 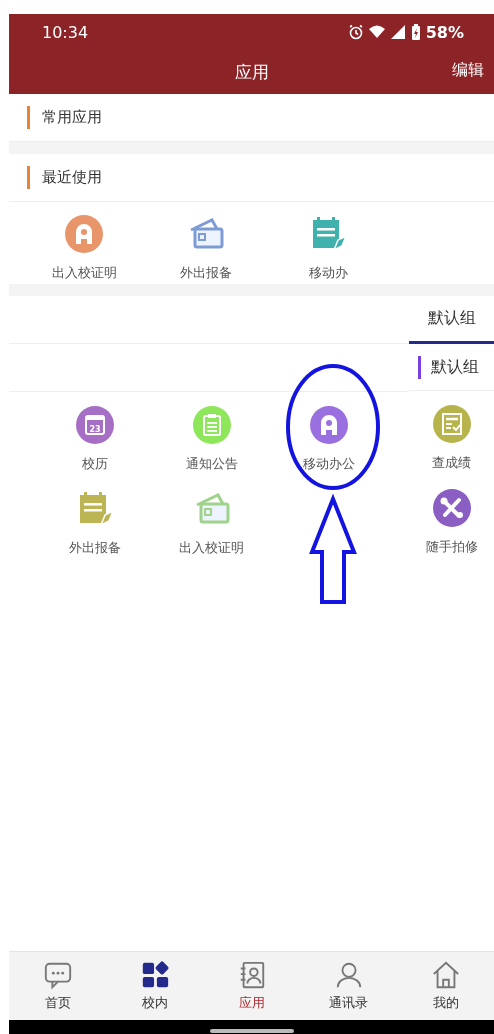 What do you see at coordinates (451, 438) in the screenshot?
I see `app-tile: 查成绩` at bounding box center [451, 438].